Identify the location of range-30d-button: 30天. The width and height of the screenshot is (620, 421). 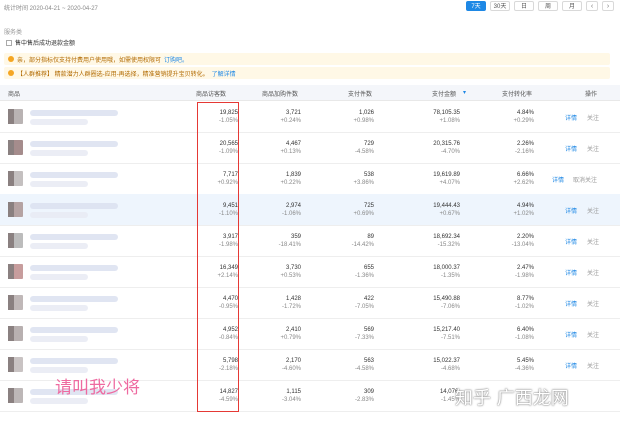
(500, 6).